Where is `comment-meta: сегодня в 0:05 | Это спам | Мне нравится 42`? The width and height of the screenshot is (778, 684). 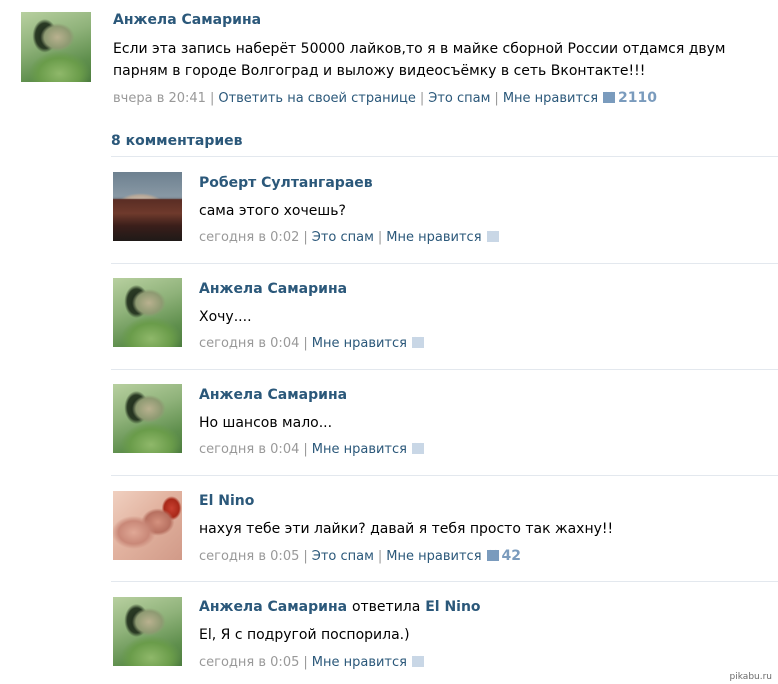
comment-meta: сегодня в 0:05 | Это спам | Мне нравится 42 is located at coordinates (360, 556).